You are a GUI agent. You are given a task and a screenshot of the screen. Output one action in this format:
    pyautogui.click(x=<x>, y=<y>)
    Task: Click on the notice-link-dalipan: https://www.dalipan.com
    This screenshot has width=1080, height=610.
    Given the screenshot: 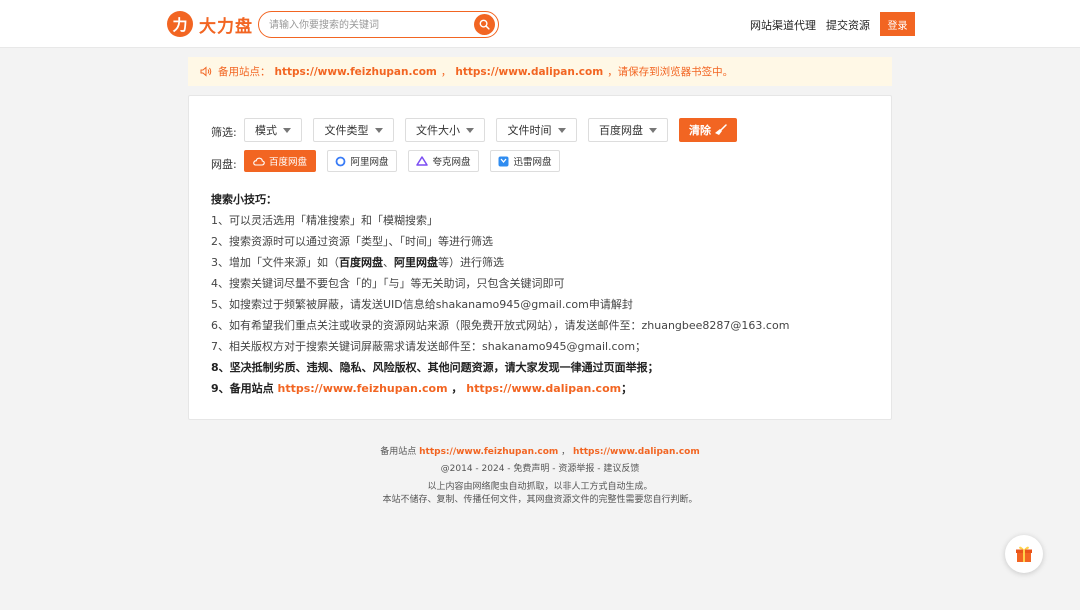 What is the action you would take?
    pyautogui.click(x=529, y=72)
    